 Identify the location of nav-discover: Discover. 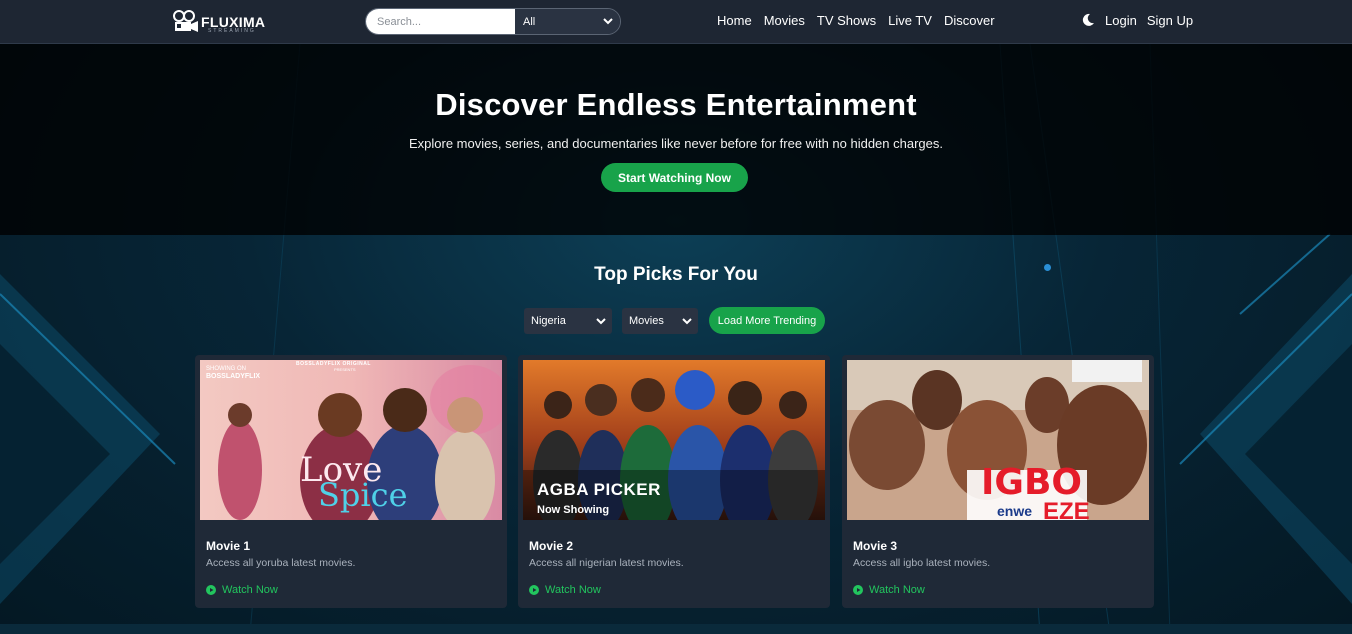
(969, 20).